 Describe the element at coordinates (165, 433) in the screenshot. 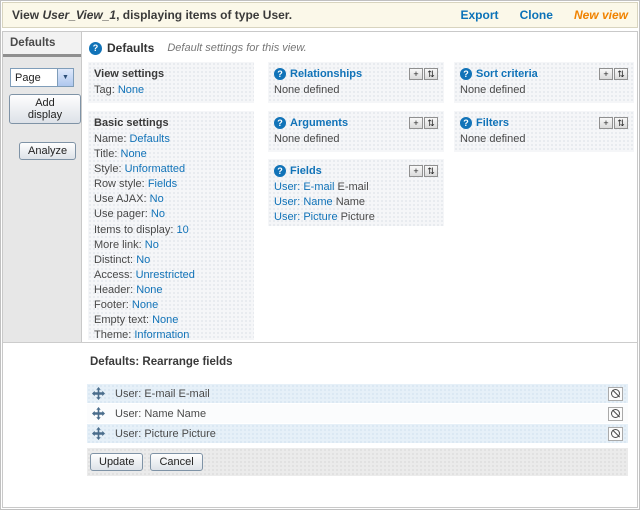

I see `row-label: User: Picture Picture` at that location.